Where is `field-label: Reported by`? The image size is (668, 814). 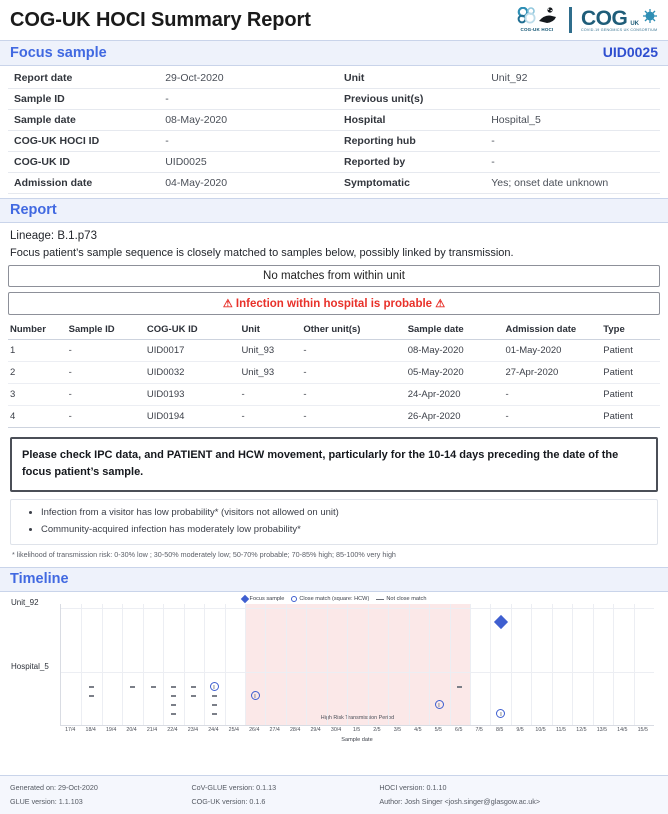
field-label: Reported by is located at coordinates (411, 162).